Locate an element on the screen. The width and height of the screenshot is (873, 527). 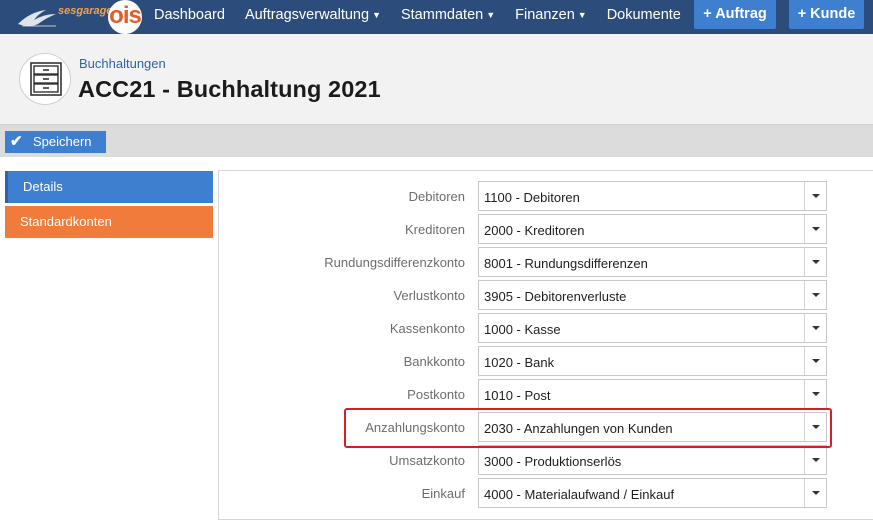
save-button: ✔ Speichern is located at coordinates (55, 142).